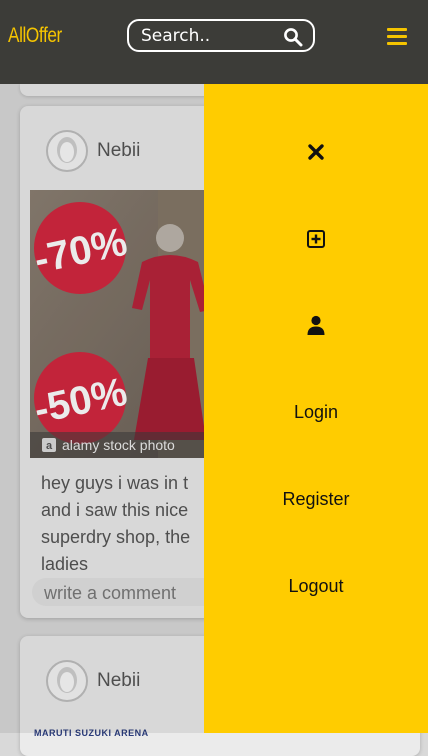 Image resolution: width=428 pixels, height=756 pixels. I want to click on add-post-icon, so click(316, 239).